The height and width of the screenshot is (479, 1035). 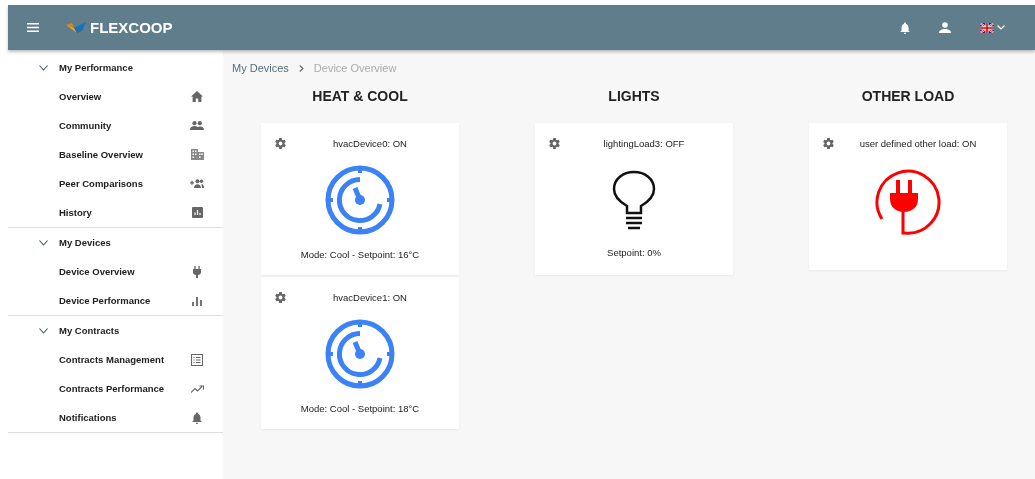 What do you see at coordinates (115, 67) in the screenshot?
I see `group-header: My Performance` at bounding box center [115, 67].